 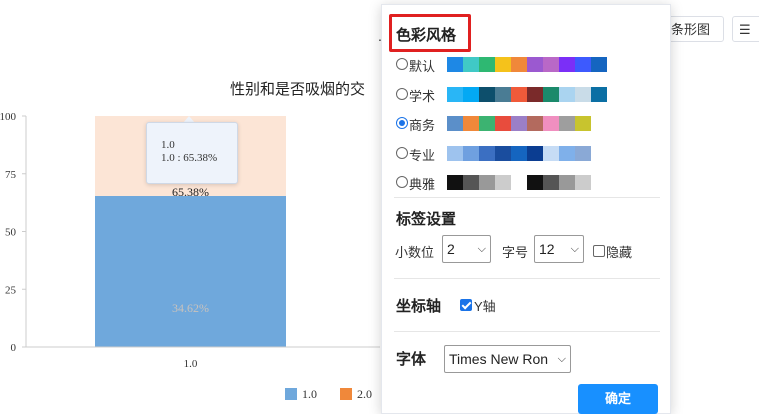 What do you see at coordinates (14, 348) in the screenshot?
I see `y-tick-label: 0` at bounding box center [14, 348].